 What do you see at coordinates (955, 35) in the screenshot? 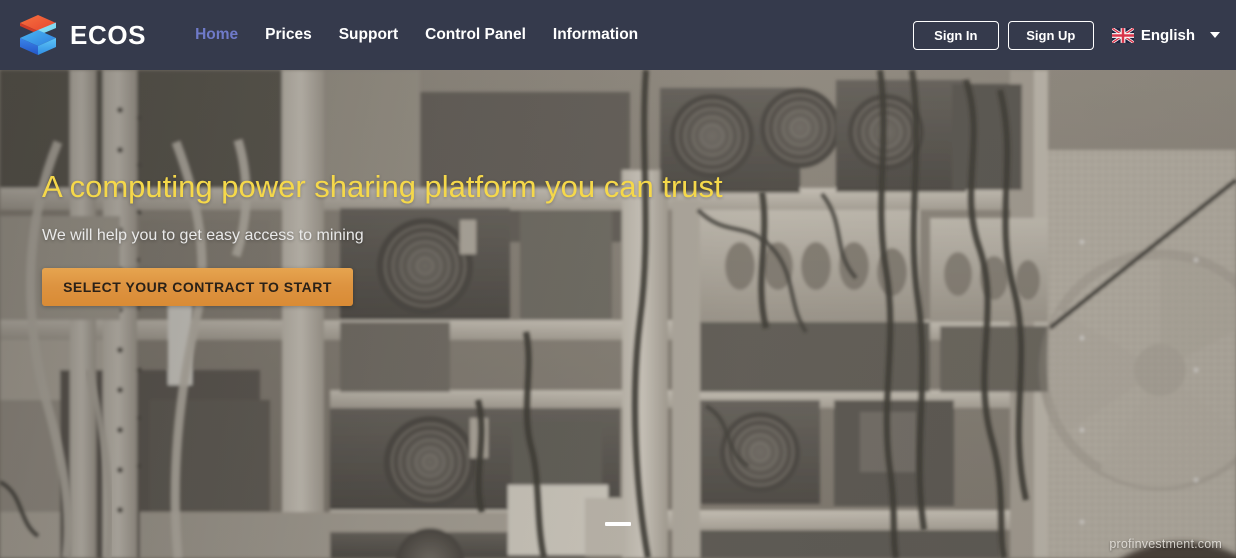
I see `sign-in-button: Sign In` at bounding box center [955, 35].